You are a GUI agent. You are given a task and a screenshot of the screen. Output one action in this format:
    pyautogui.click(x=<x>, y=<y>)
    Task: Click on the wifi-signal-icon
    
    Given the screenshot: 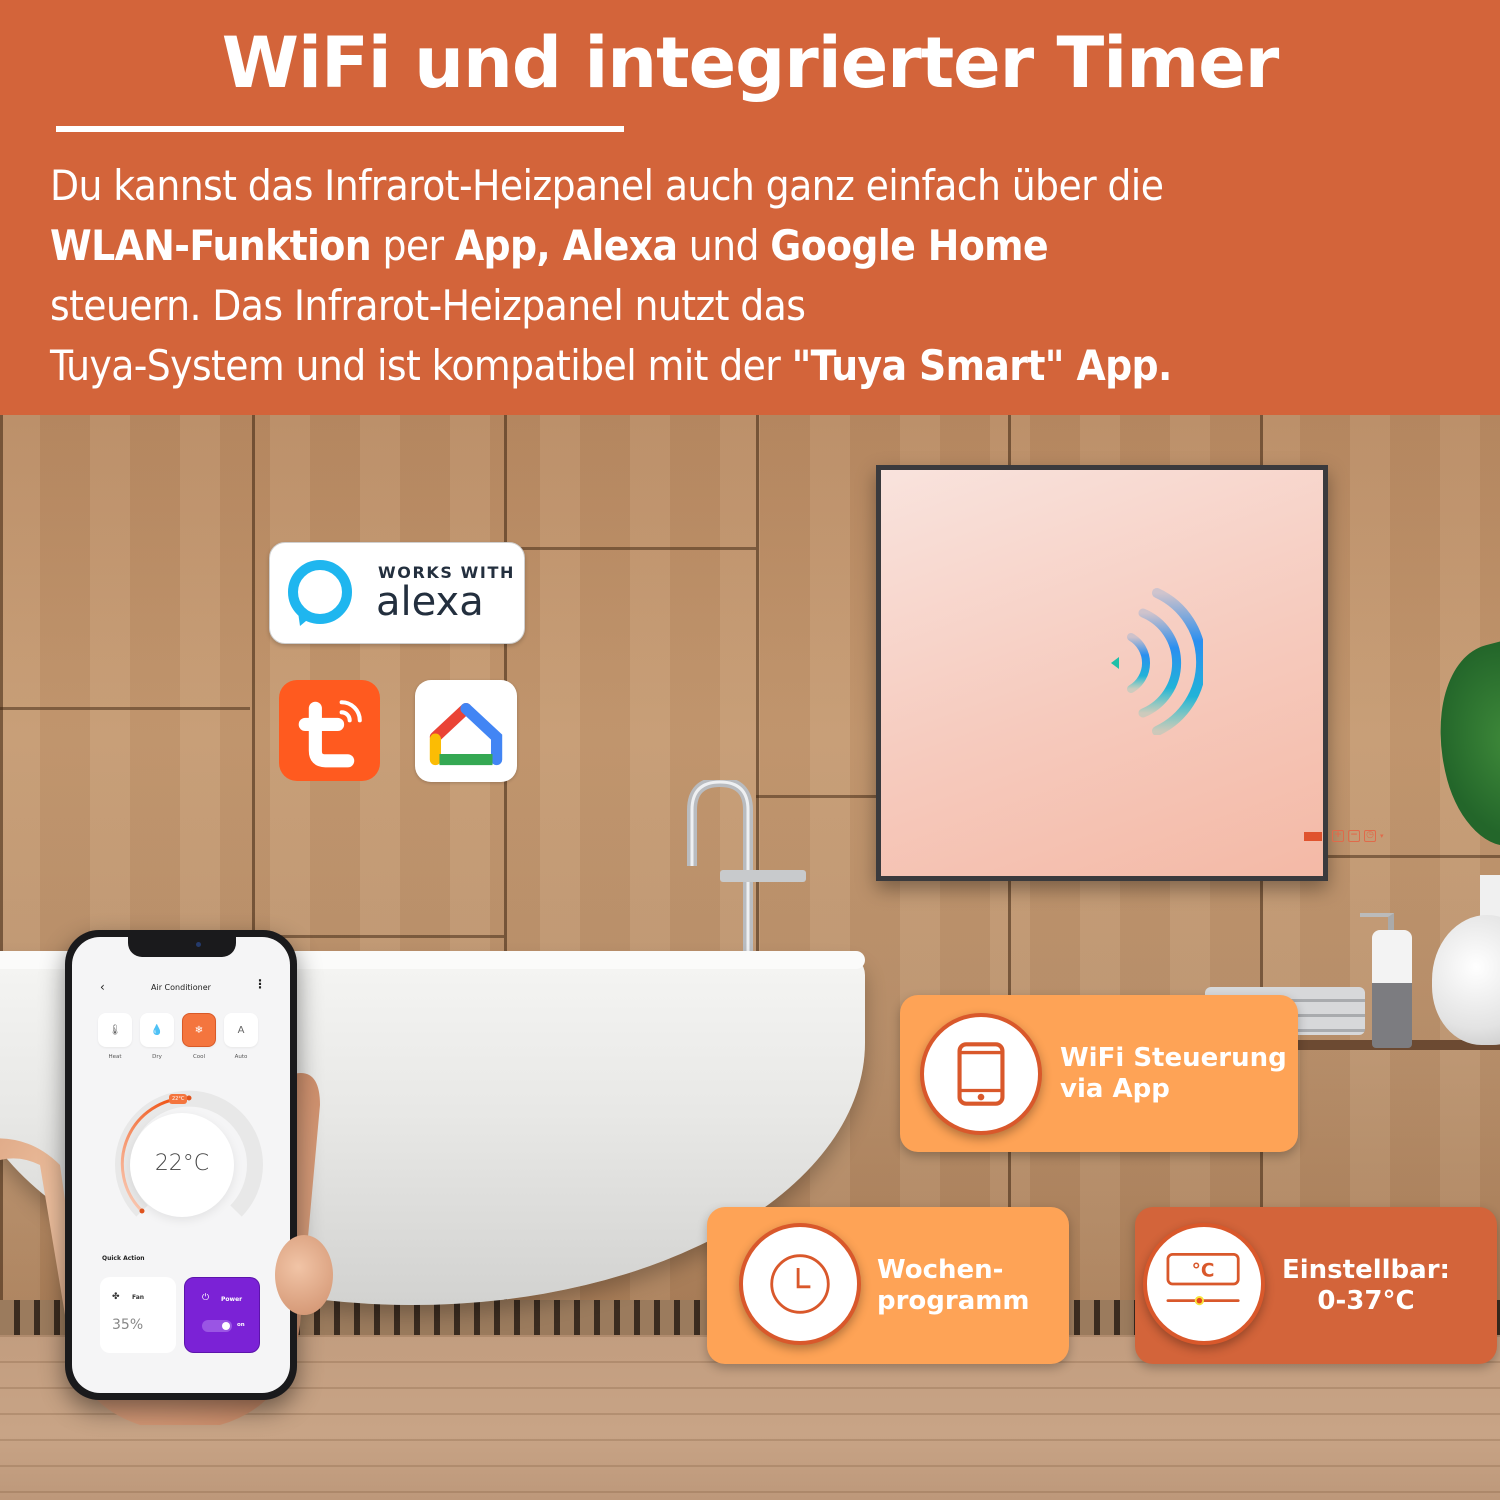 What is the action you would take?
    pyautogui.click(x=1157, y=661)
    